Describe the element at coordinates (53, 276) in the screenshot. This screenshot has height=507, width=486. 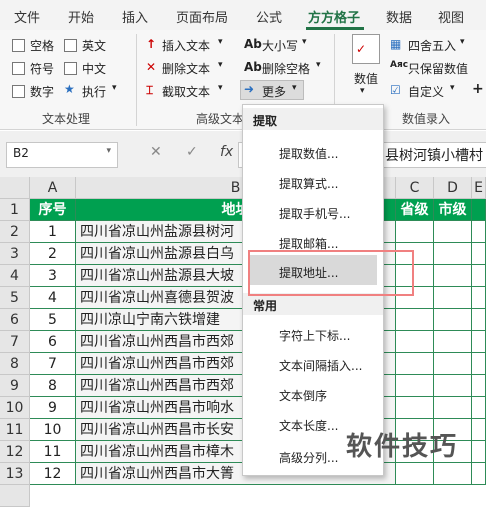
I see `table-cell-index: 3` at that location.